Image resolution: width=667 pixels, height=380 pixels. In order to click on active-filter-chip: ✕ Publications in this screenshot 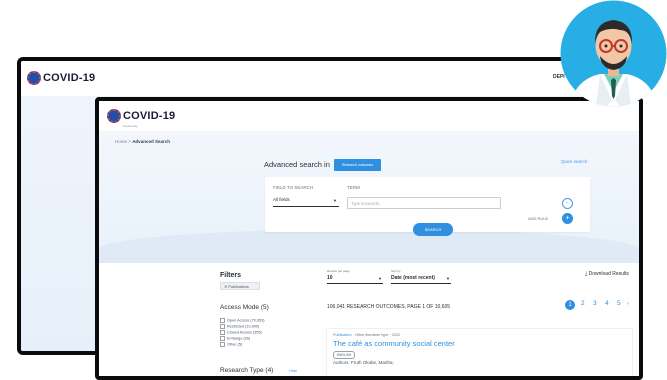, I will do `click(240, 286)`.